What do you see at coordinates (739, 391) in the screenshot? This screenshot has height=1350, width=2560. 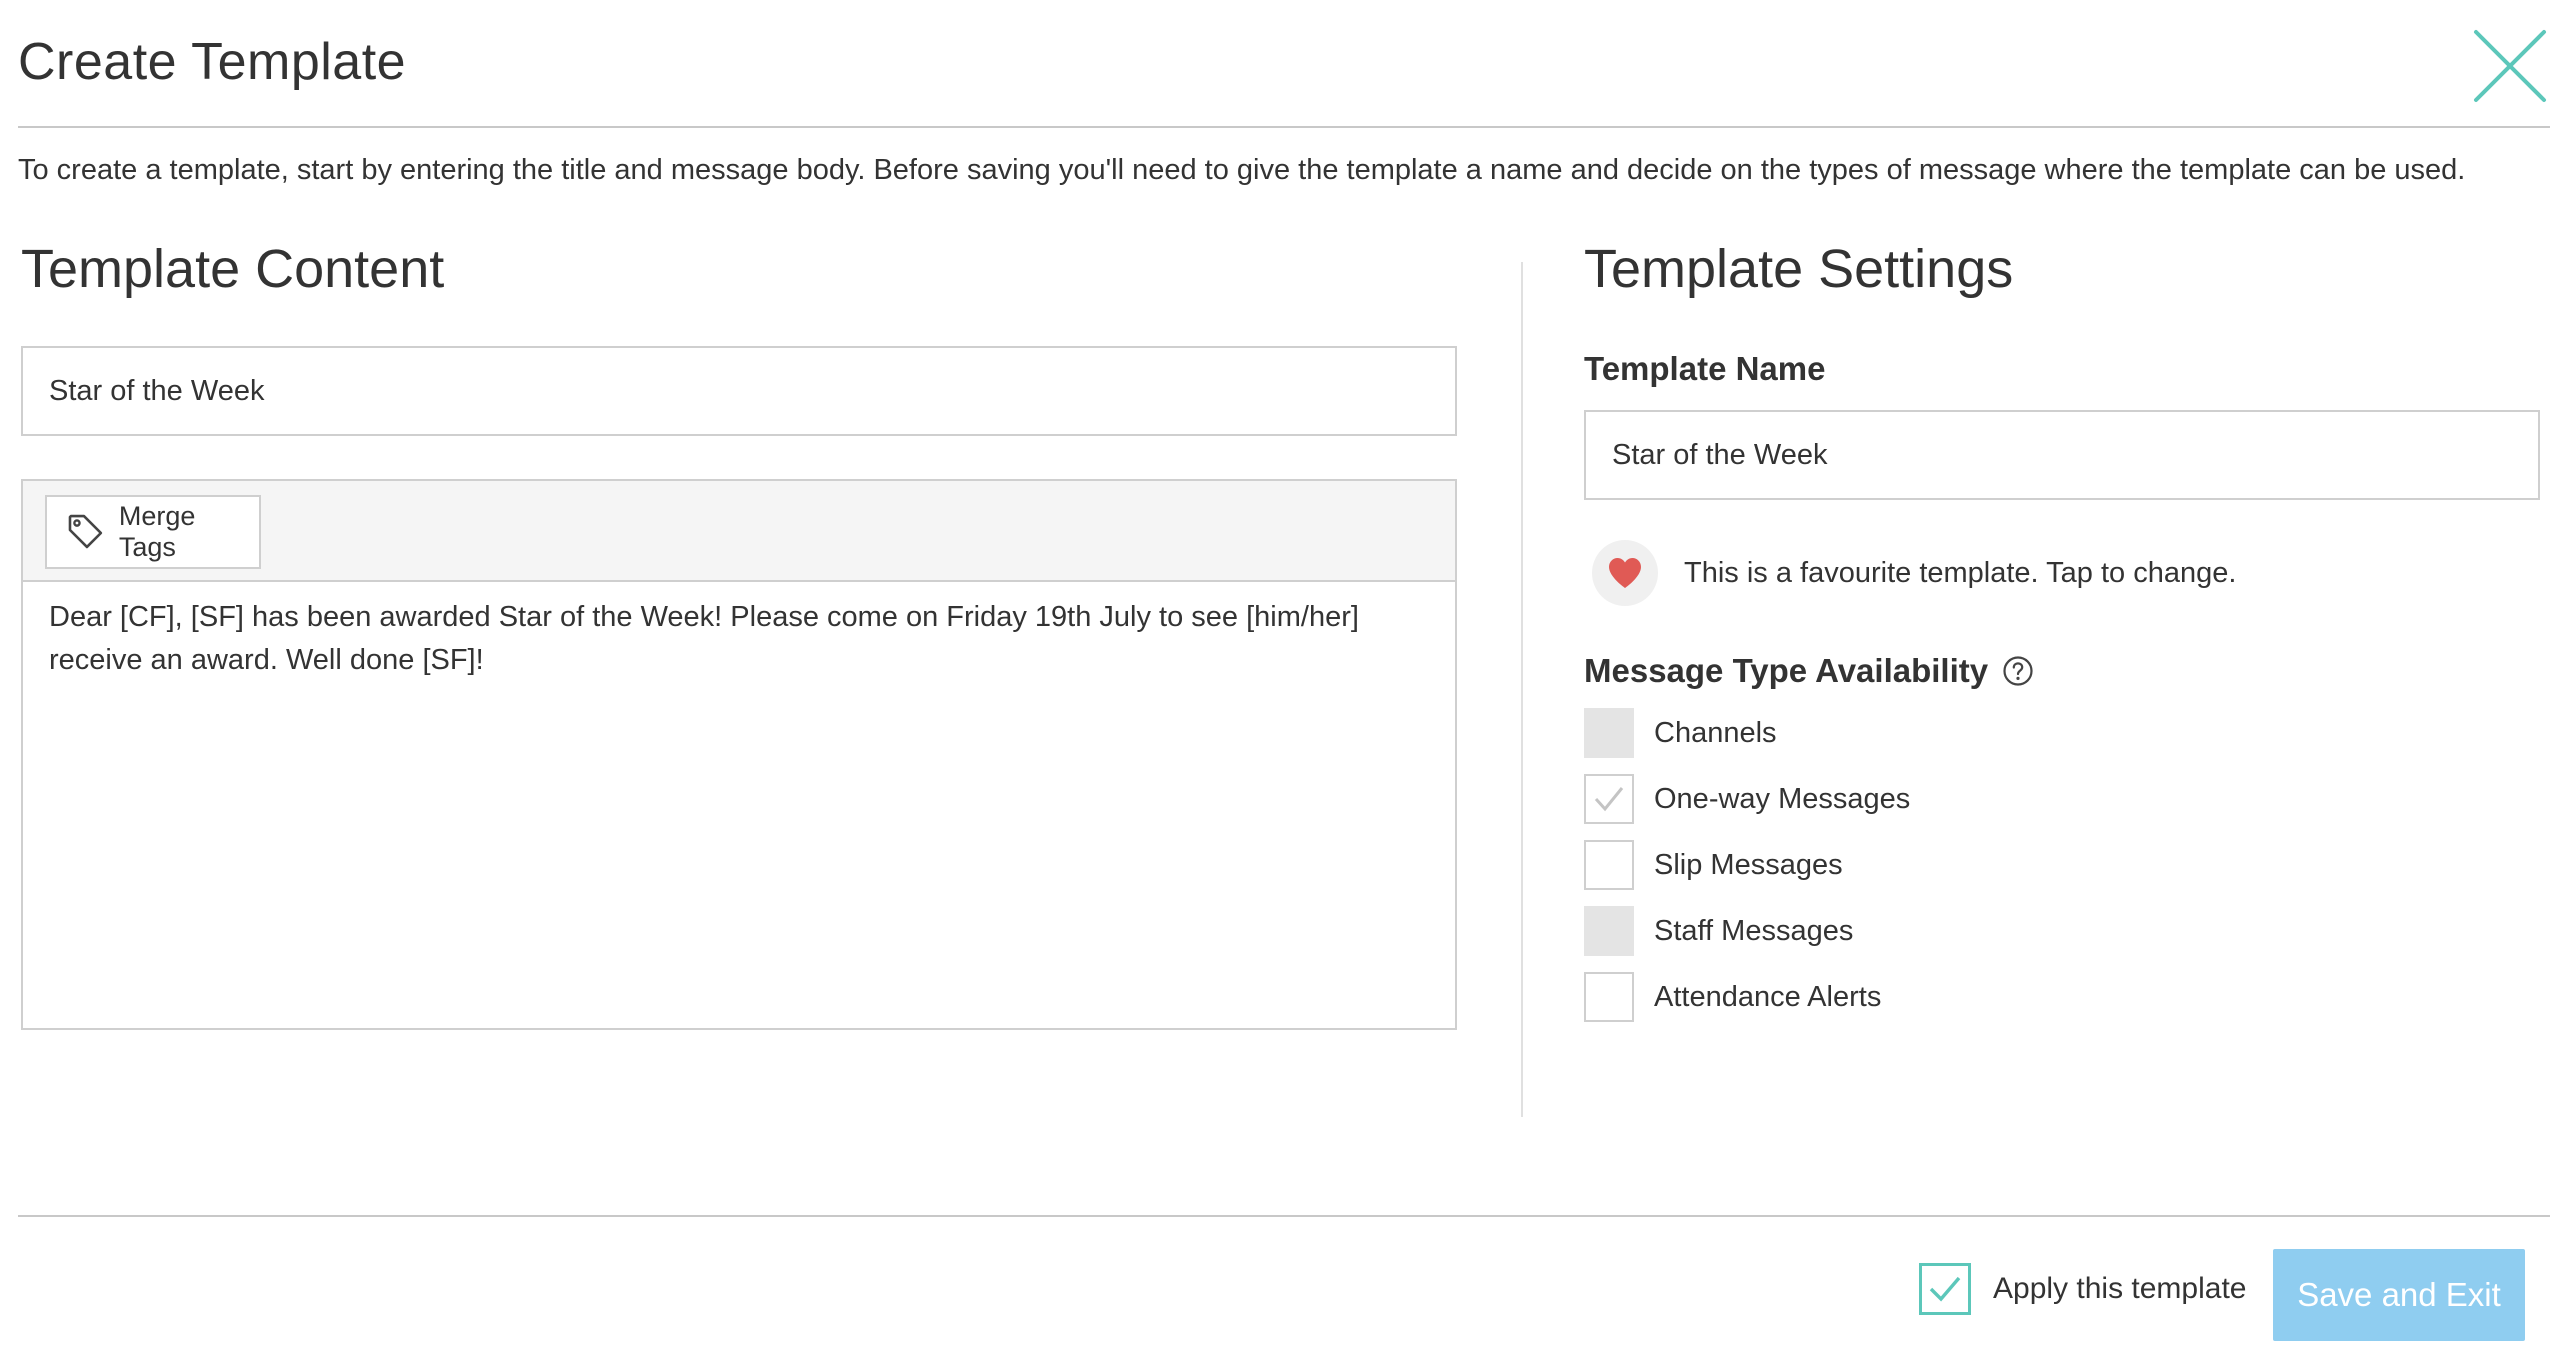 I see `template-title-input: Star of the Week` at bounding box center [739, 391].